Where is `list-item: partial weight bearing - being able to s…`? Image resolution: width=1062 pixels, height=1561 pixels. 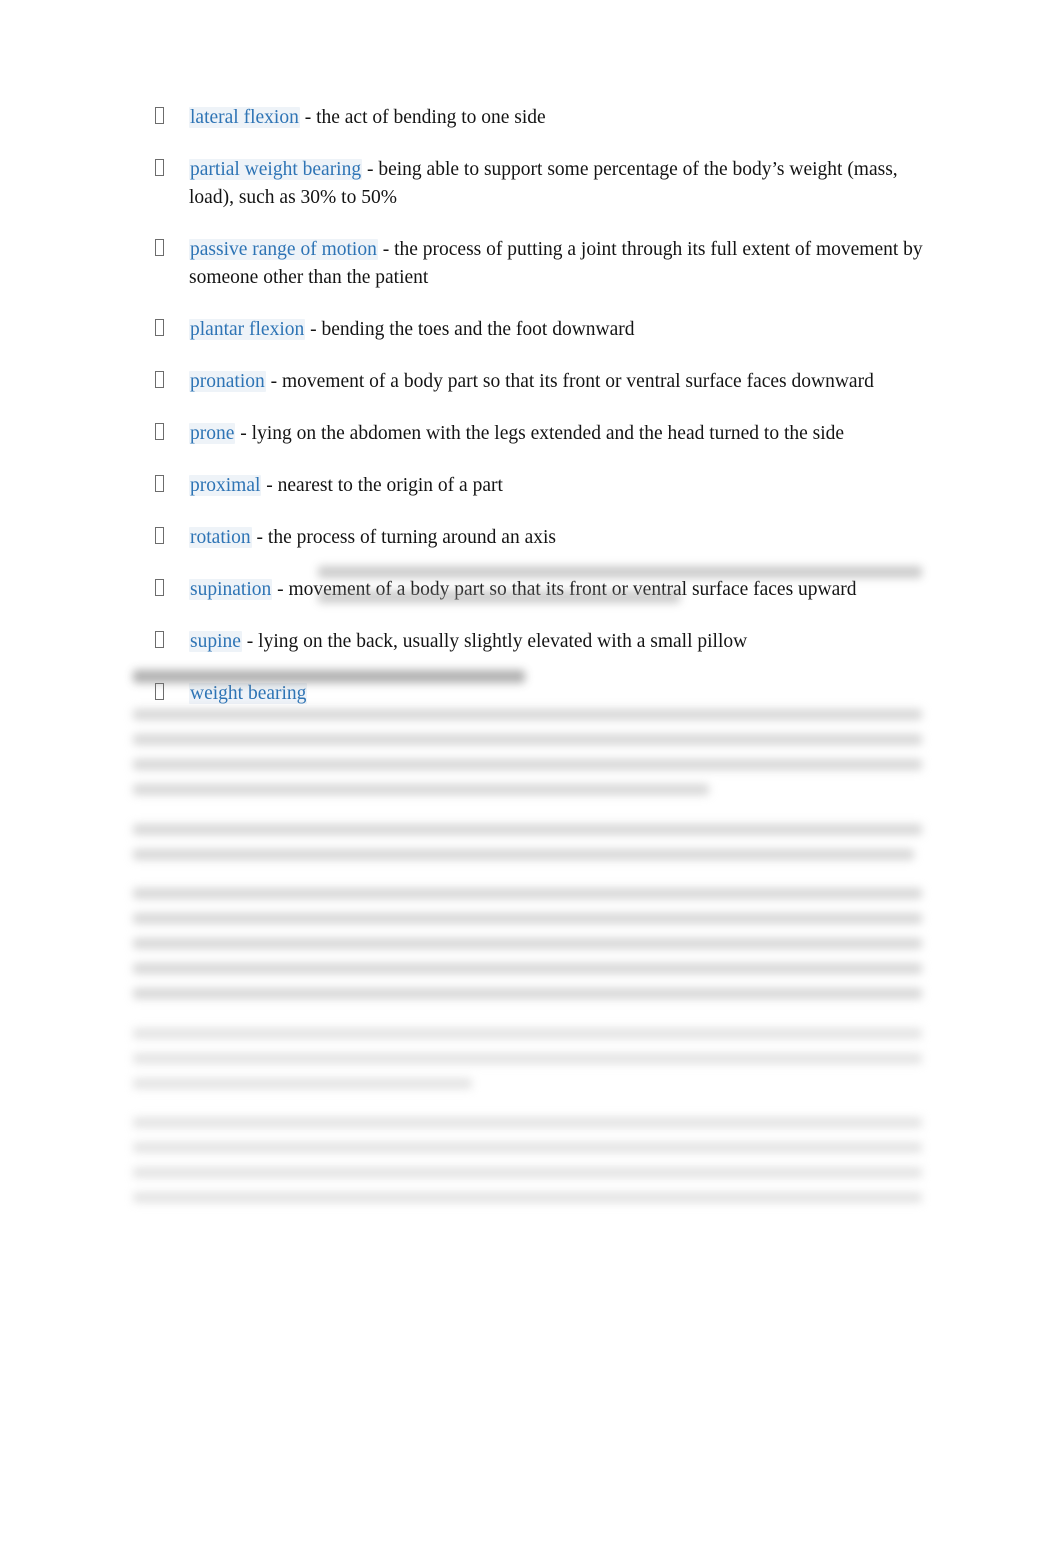 list-item: partial weight bearing - being able to s… is located at coordinates (528, 184).